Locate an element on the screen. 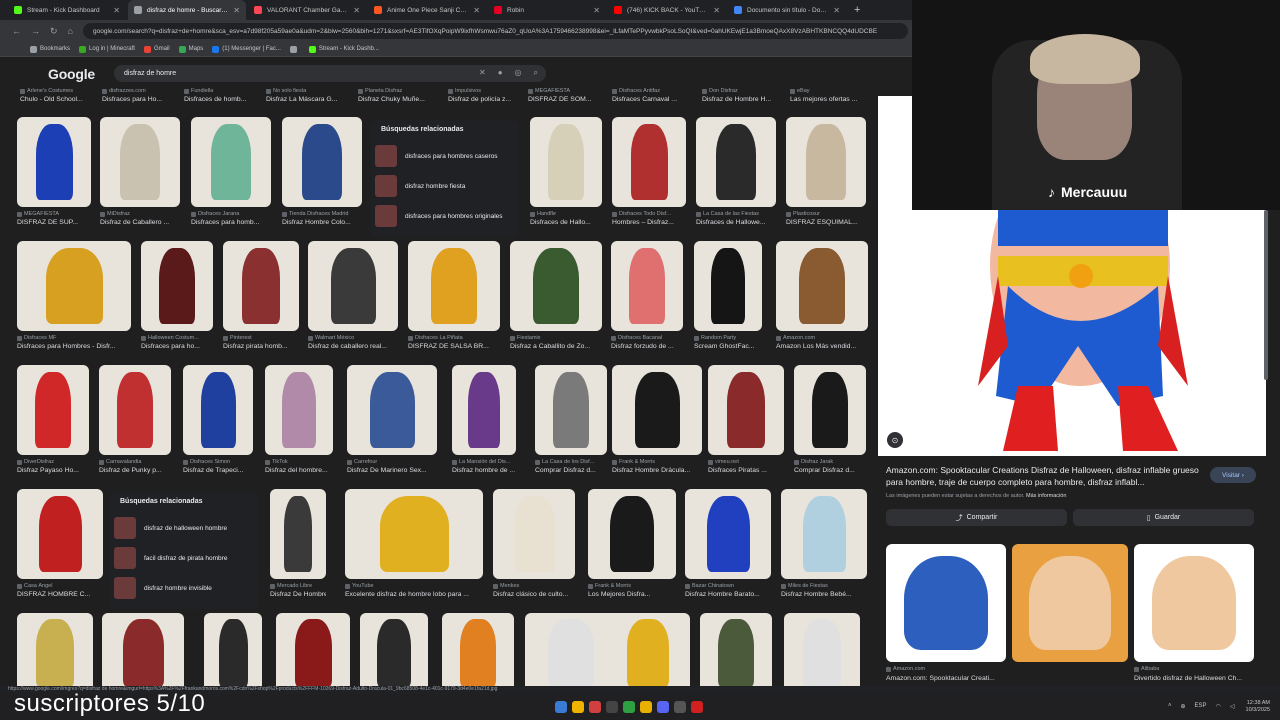 This screenshot has height=720, width=1280. browser-tab: (746) KICK BACK - YouTube ✕ is located at coordinates (667, 10).